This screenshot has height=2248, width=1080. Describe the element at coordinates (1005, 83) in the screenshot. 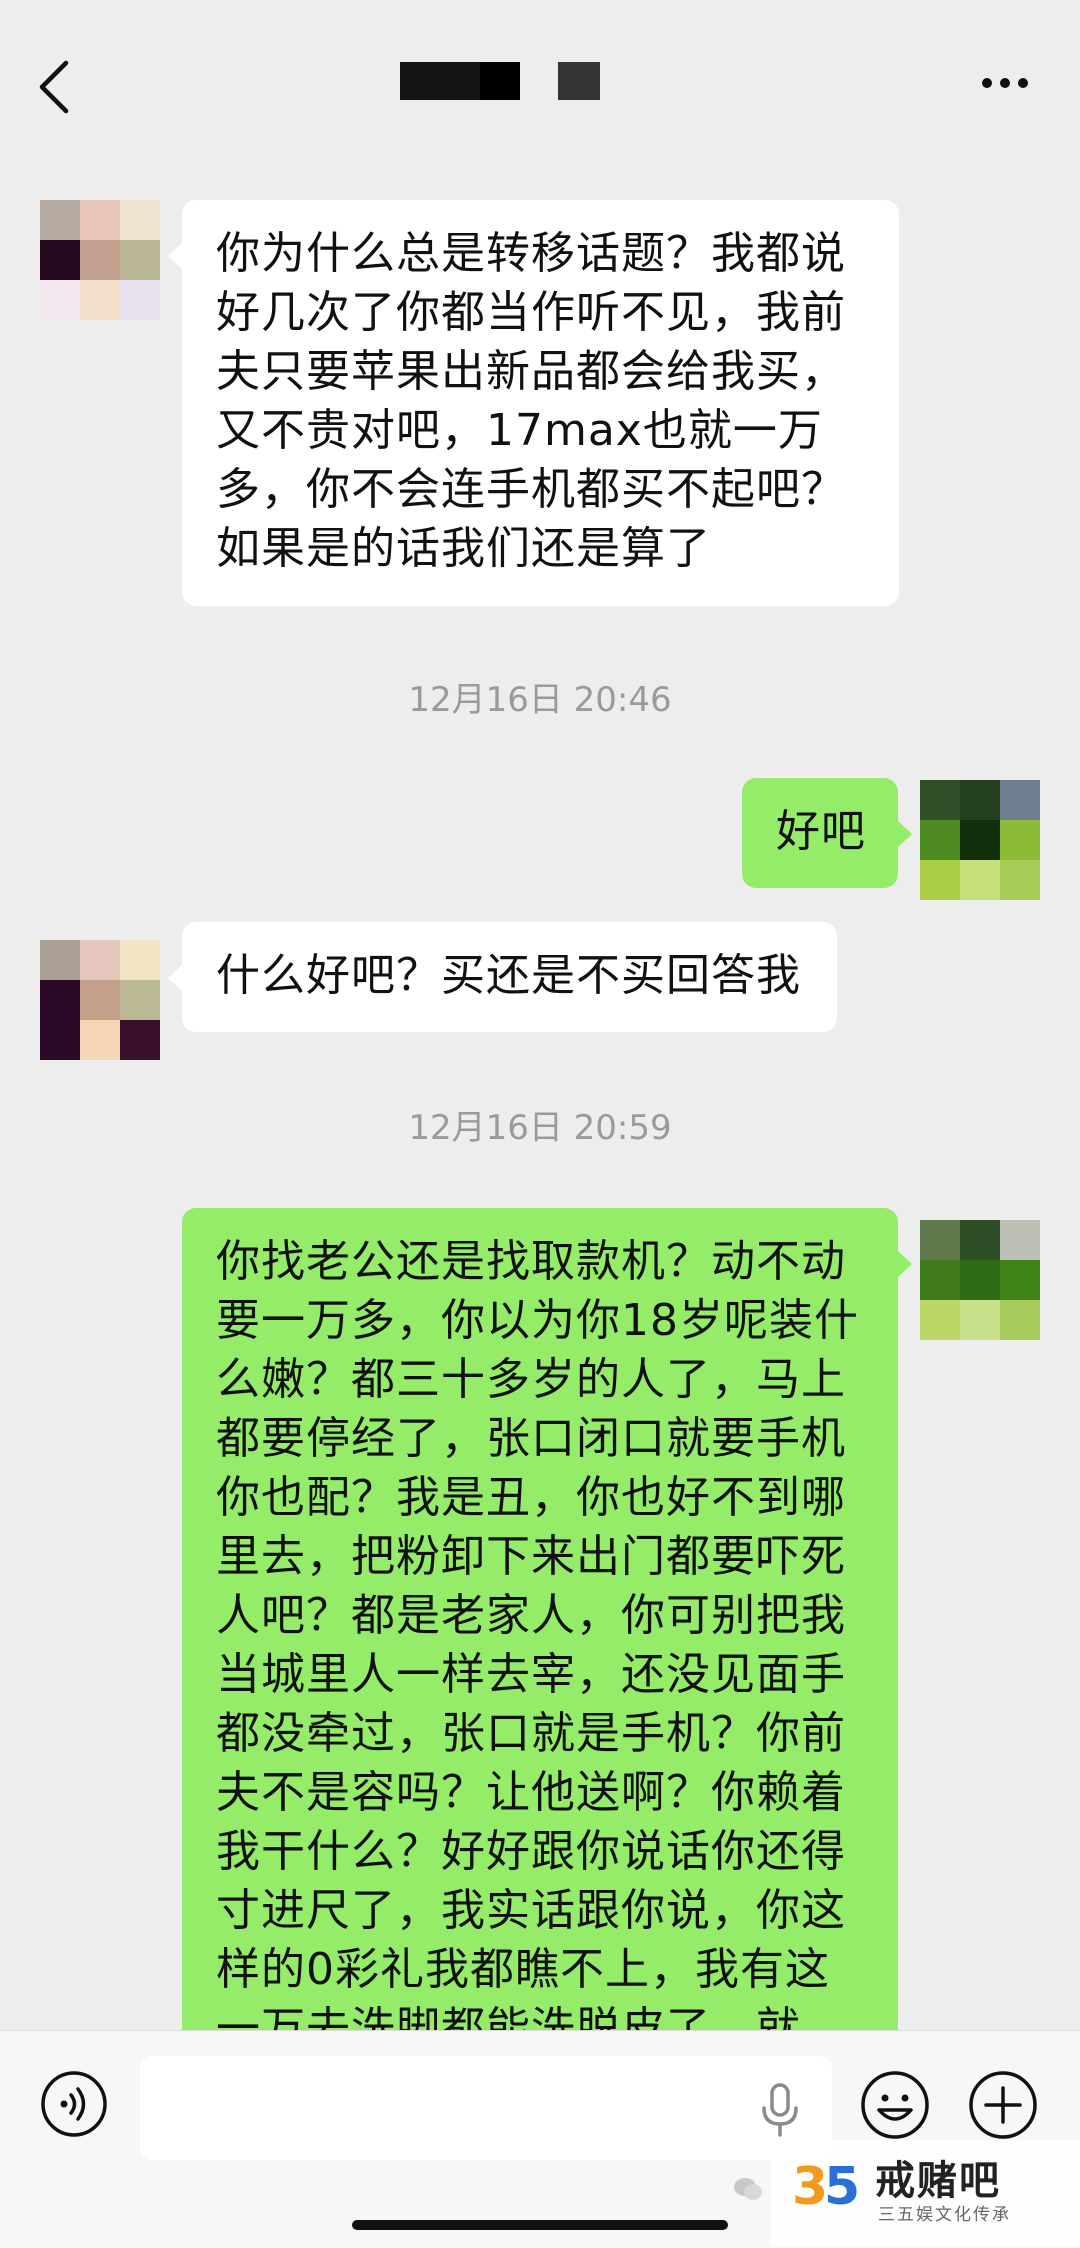

I see `more-options-icon` at that location.